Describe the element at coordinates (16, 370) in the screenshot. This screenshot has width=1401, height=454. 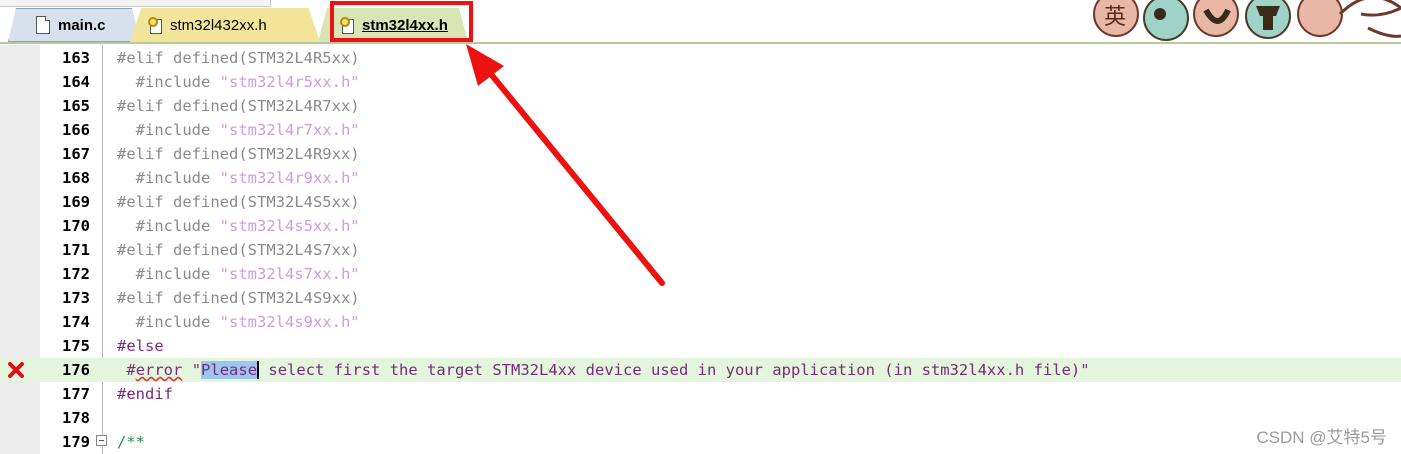
I see `error-x-icon` at that location.